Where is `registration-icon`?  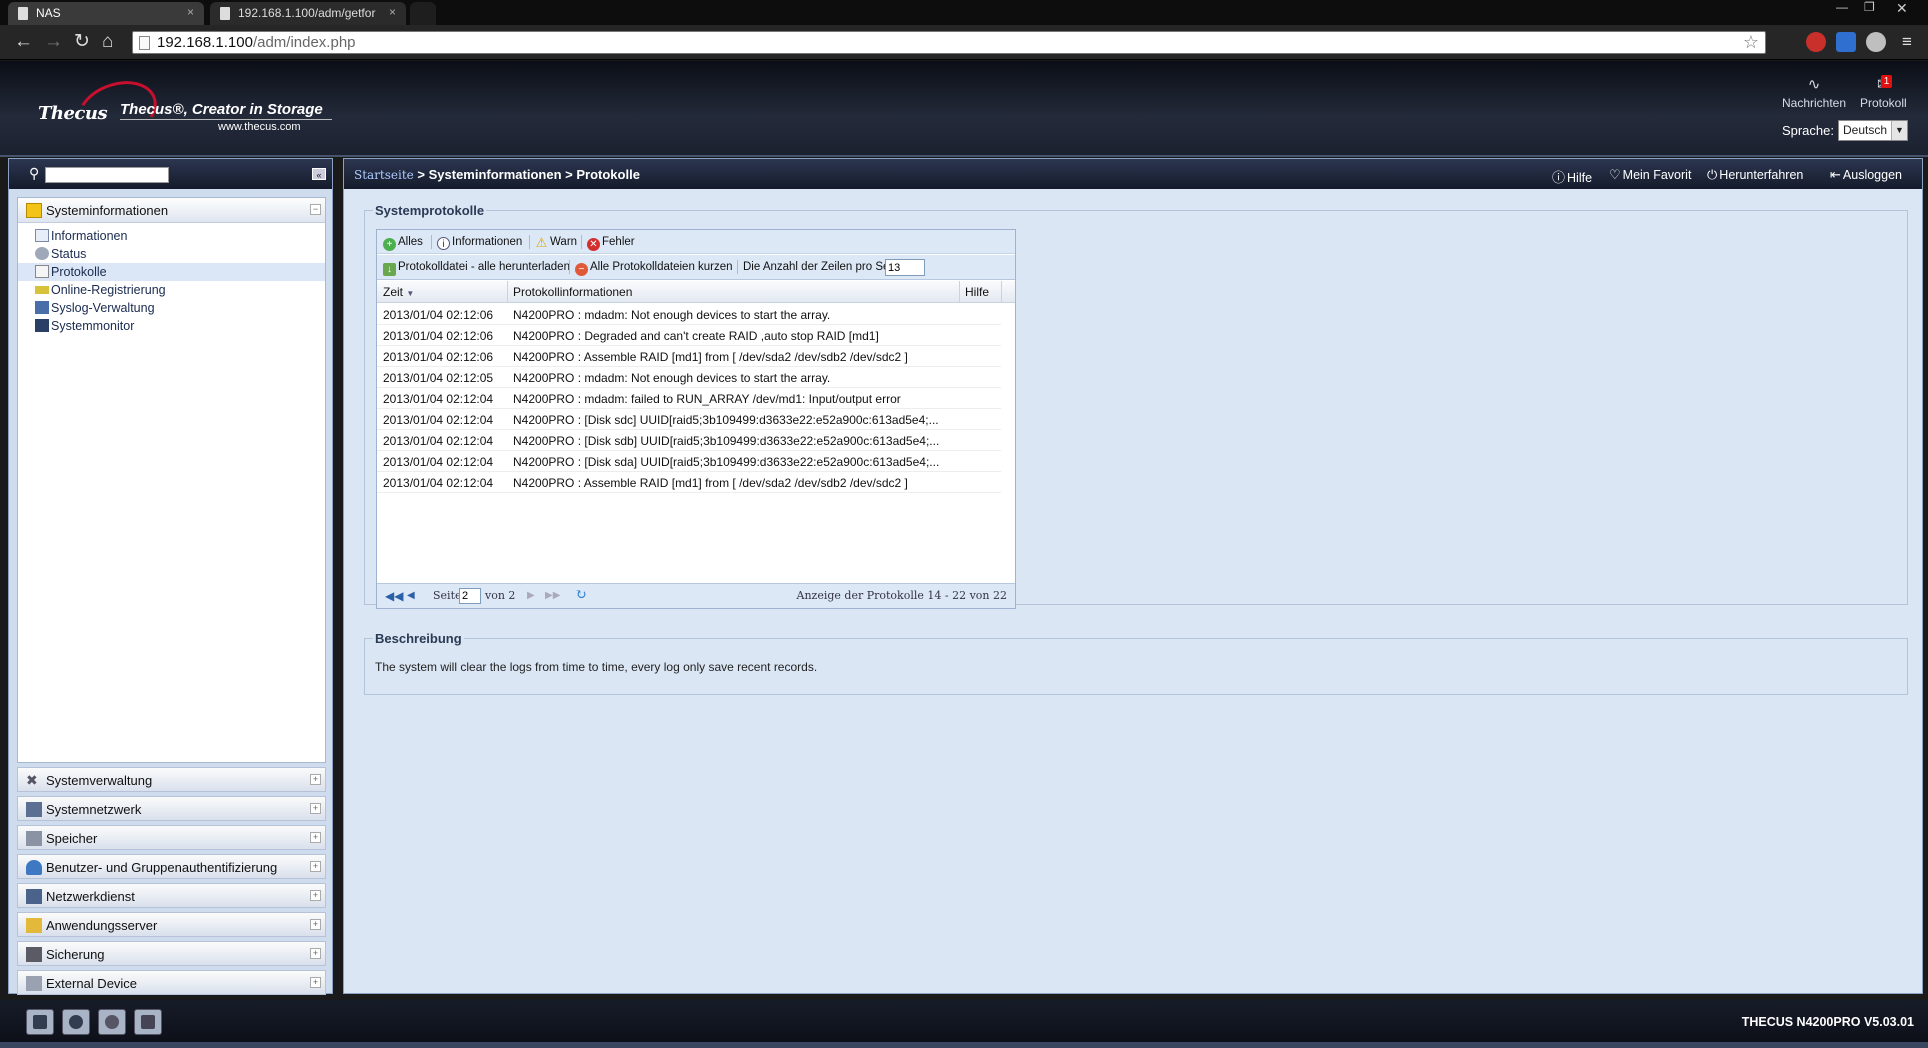
registration-icon is located at coordinates (42, 290).